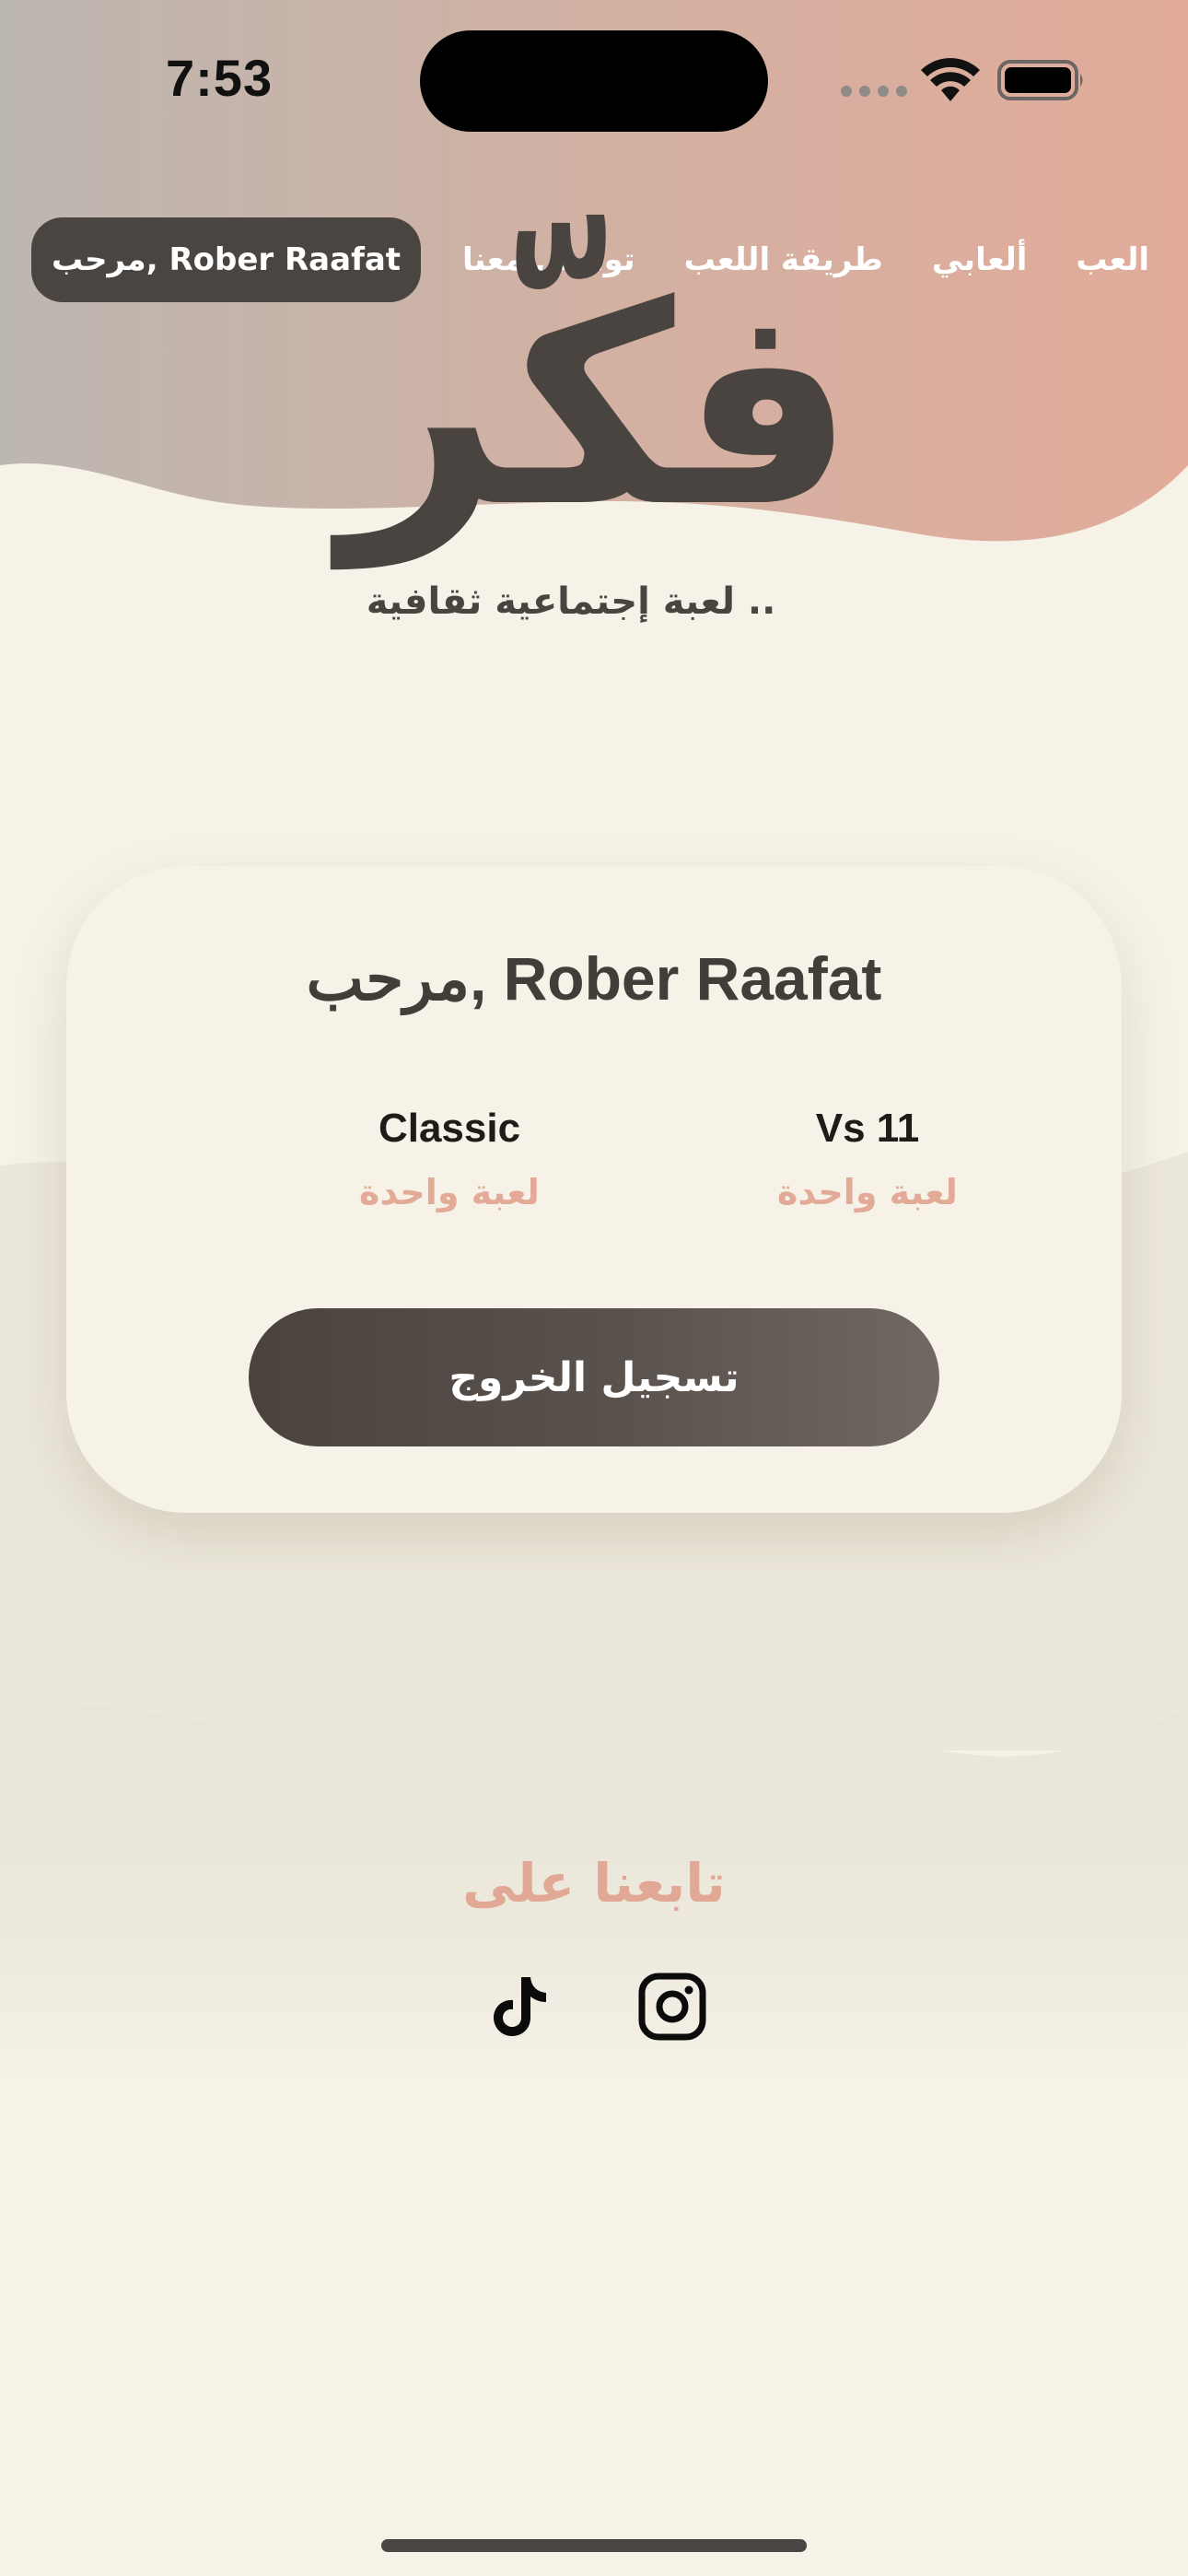 Image resolution: width=1188 pixels, height=2576 pixels. Describe the element at coordinates (519, 2007) in the screenshot. I see `tiktok-icon` at that location.